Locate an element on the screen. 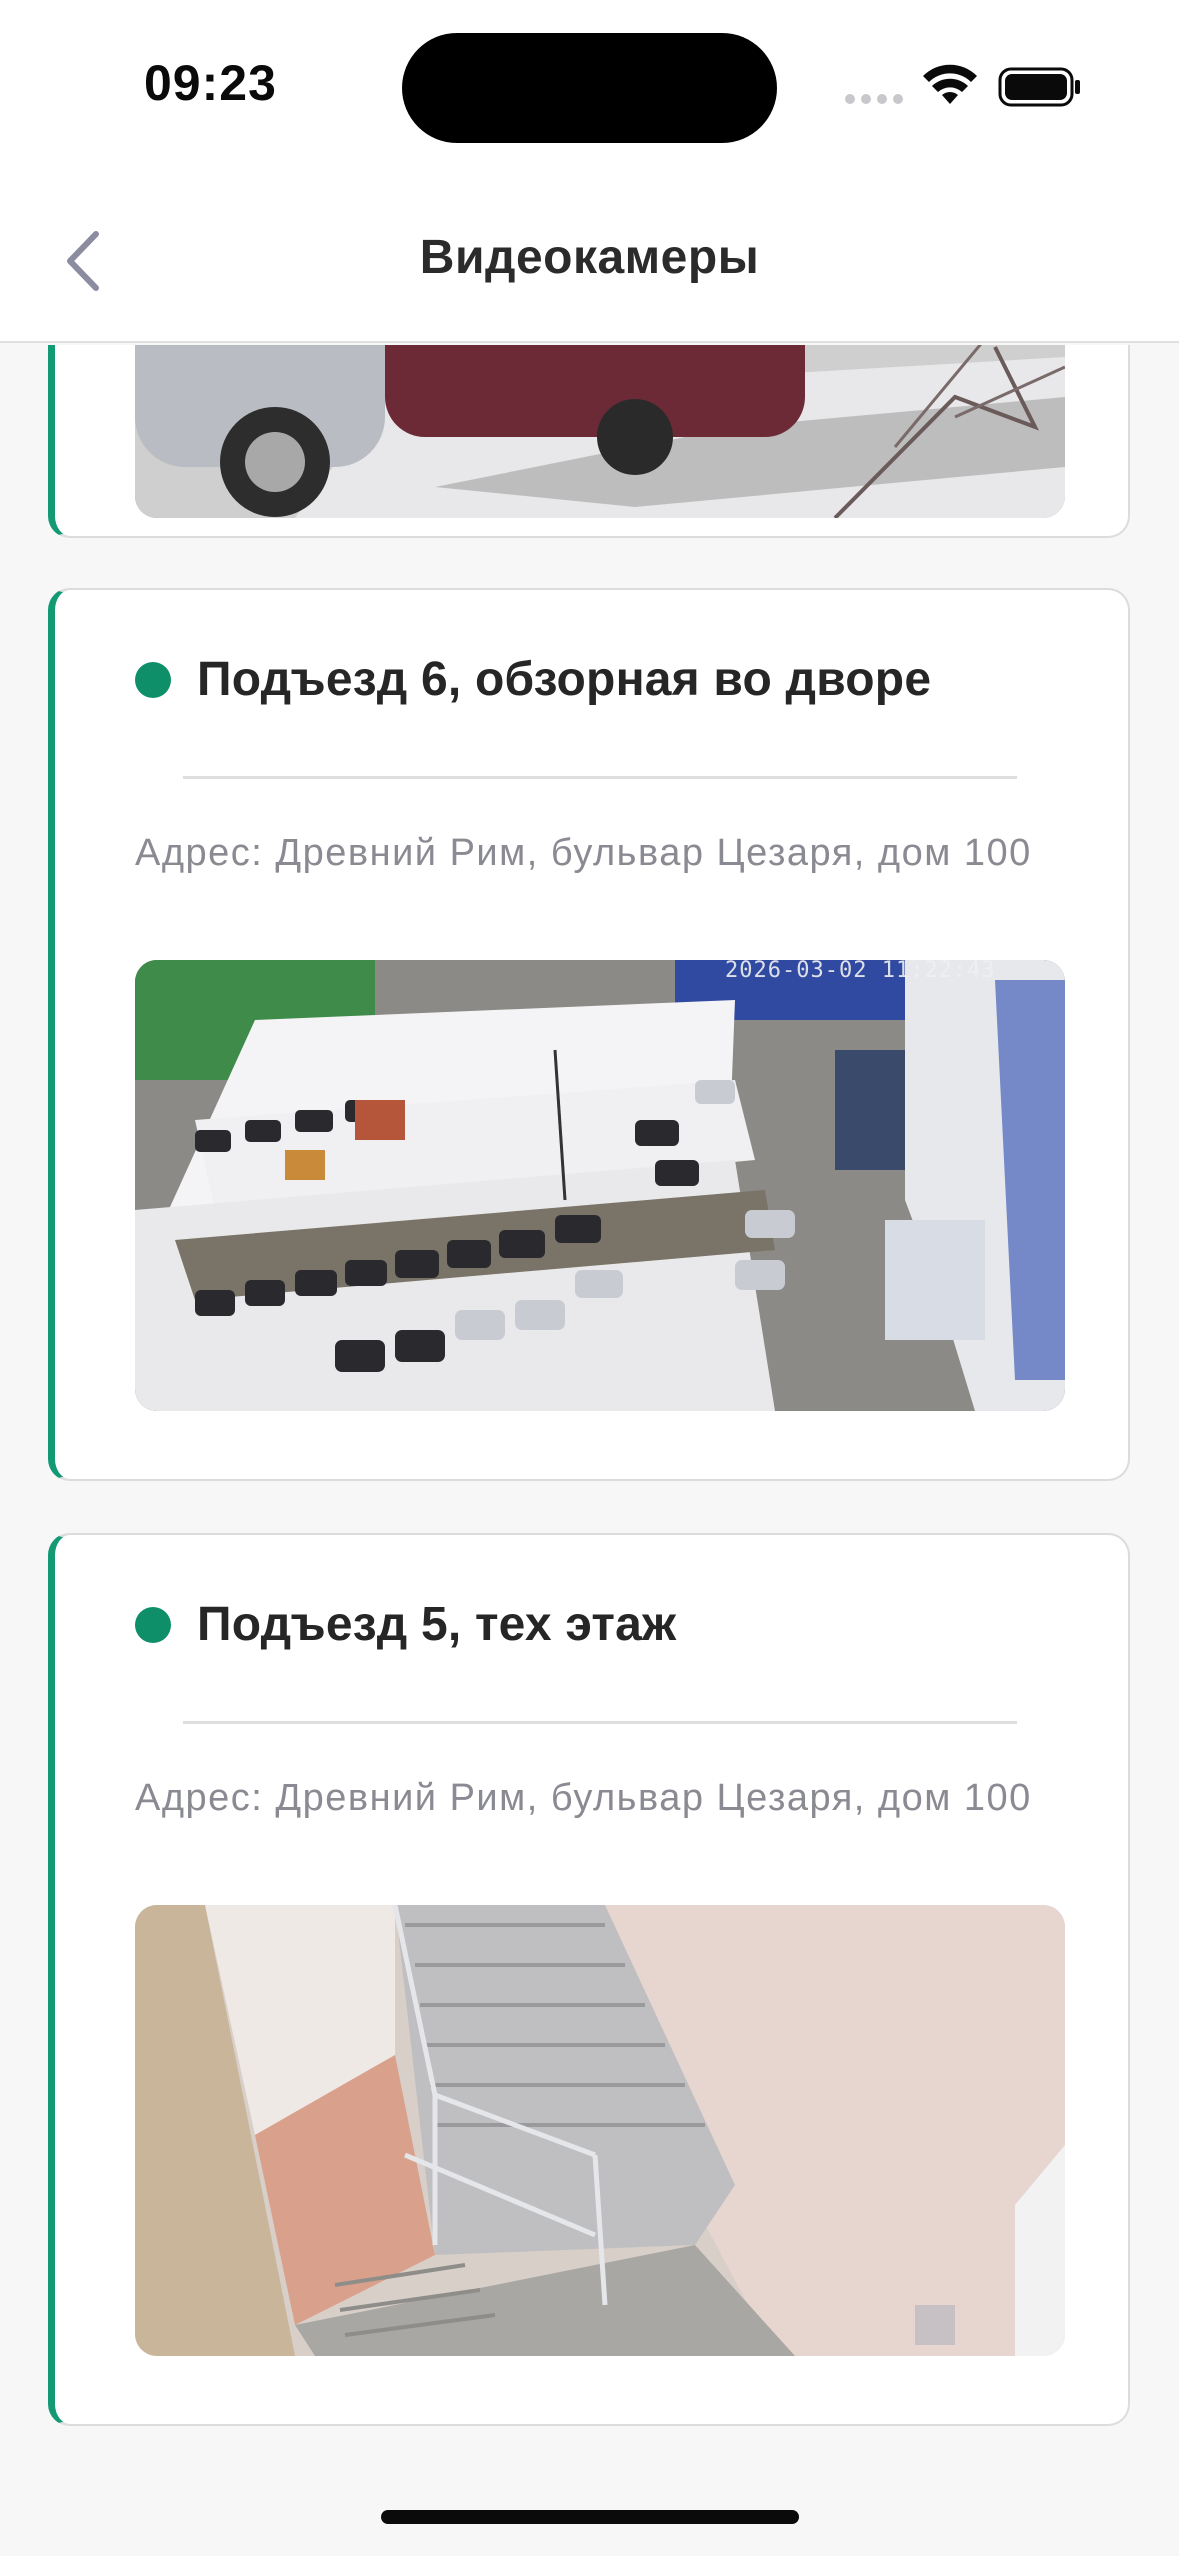 The height and width of the screenshot is (2556, 1179). camera-timestamp: 2026-03-02 11:22:43 is located at coordinates (860, 971).